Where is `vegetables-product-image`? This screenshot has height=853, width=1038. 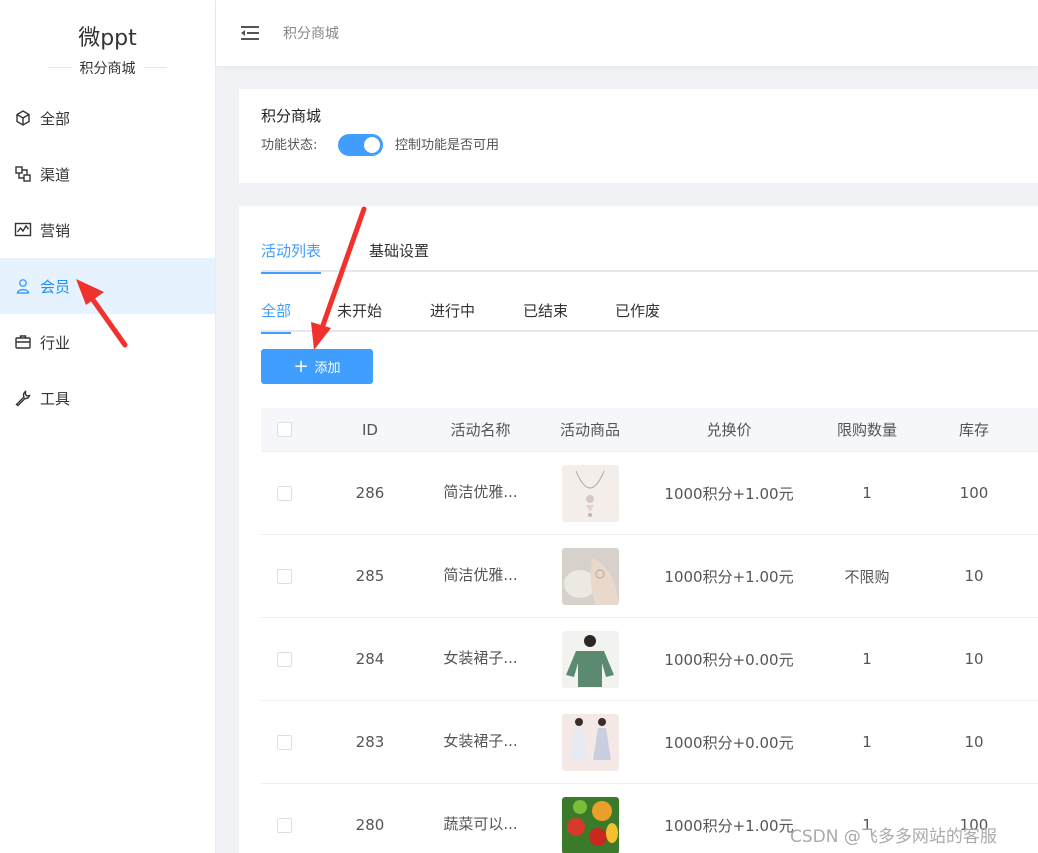
vegetables-product-image is located at coordinates (590, 824).